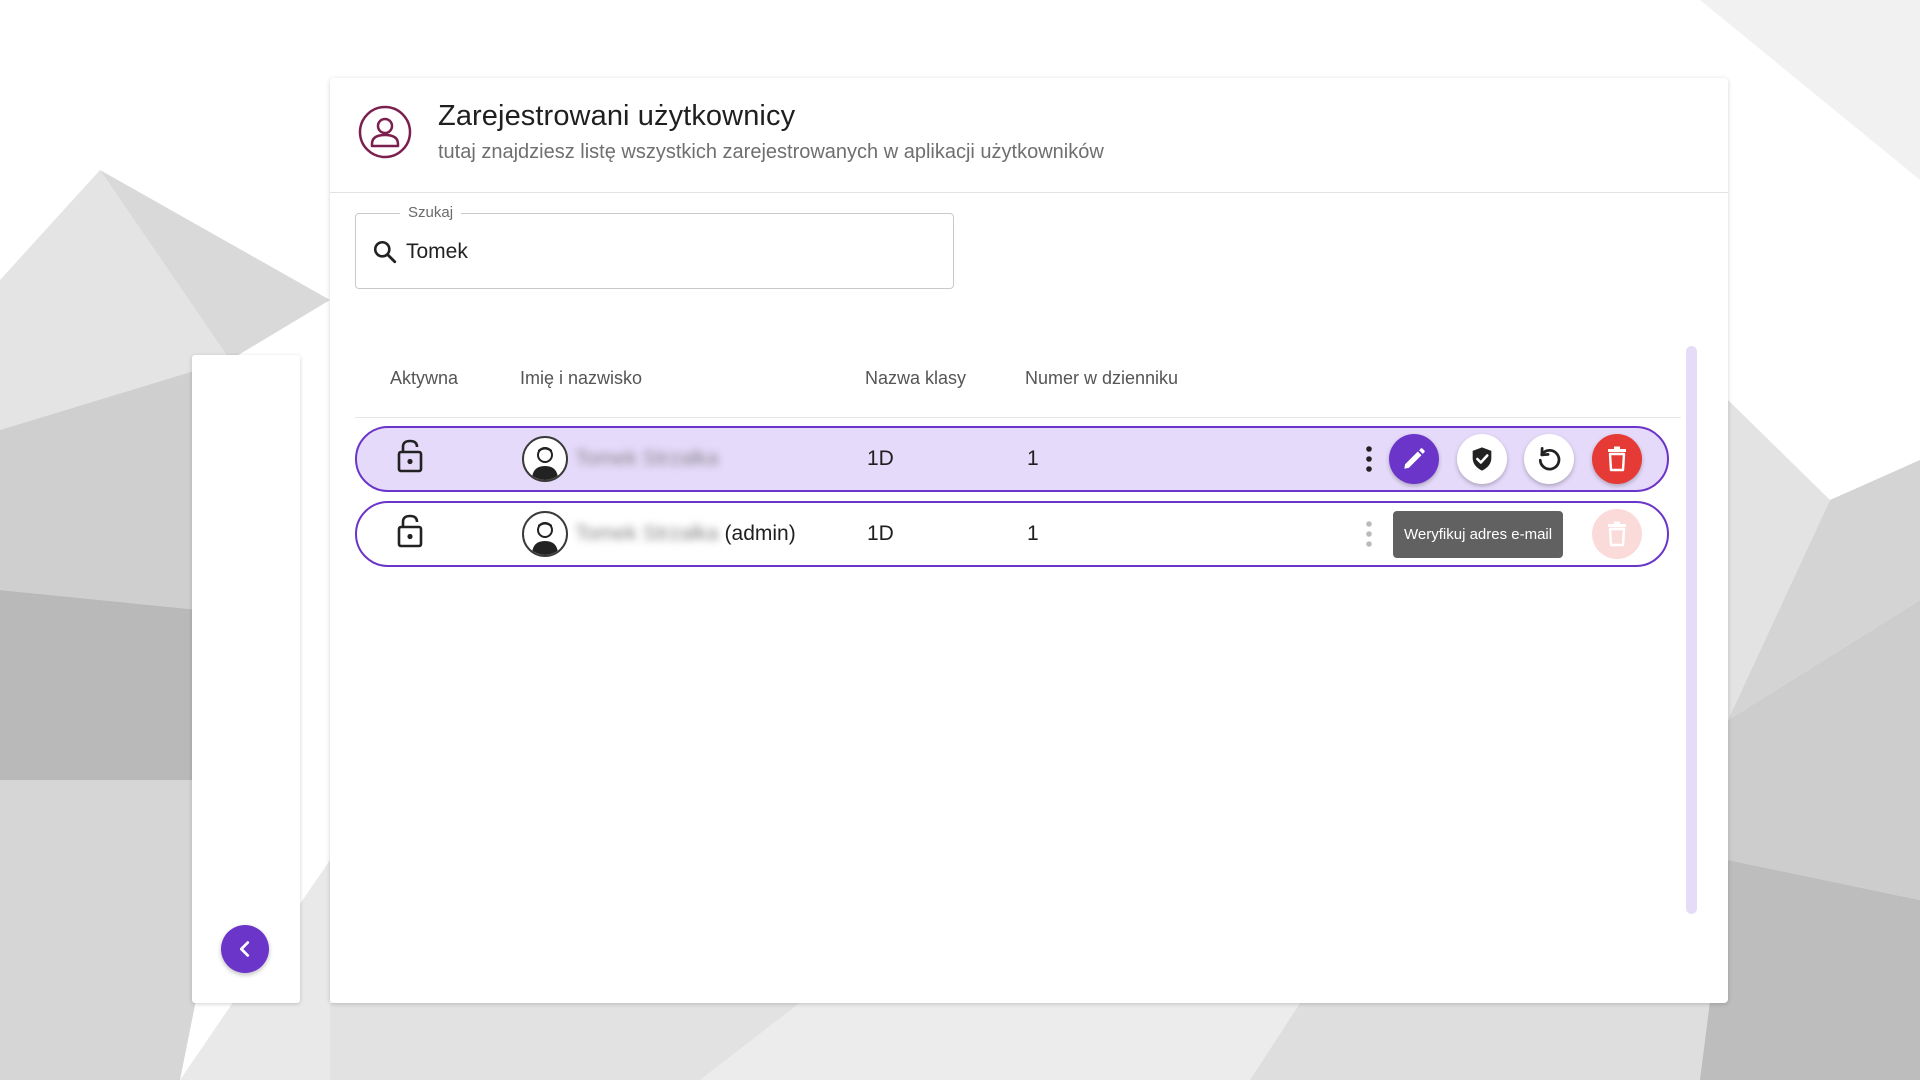 The image size is (1920, 1080). Describe the element at coordinates (581, 378) in the screenshot. I see `column-header-name: Imię i nazwisko` at that location.